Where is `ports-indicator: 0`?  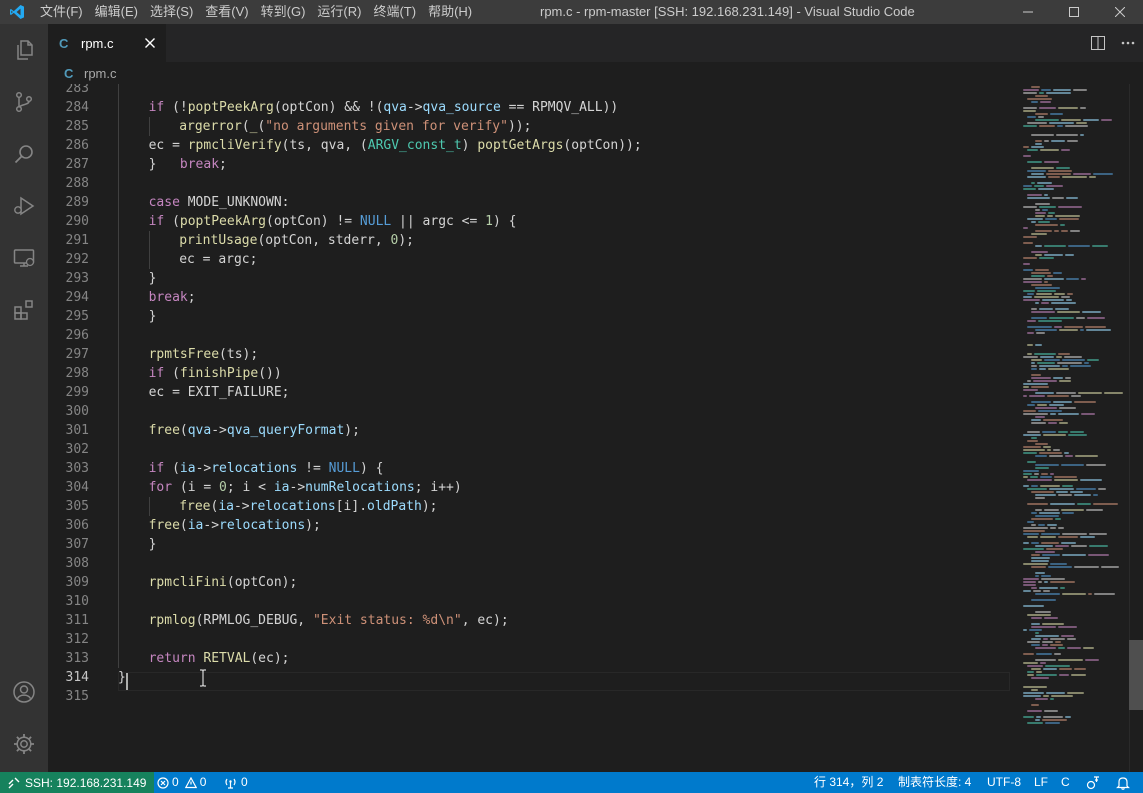
ports-indicator: 0 is located at coordinates (236, 782).